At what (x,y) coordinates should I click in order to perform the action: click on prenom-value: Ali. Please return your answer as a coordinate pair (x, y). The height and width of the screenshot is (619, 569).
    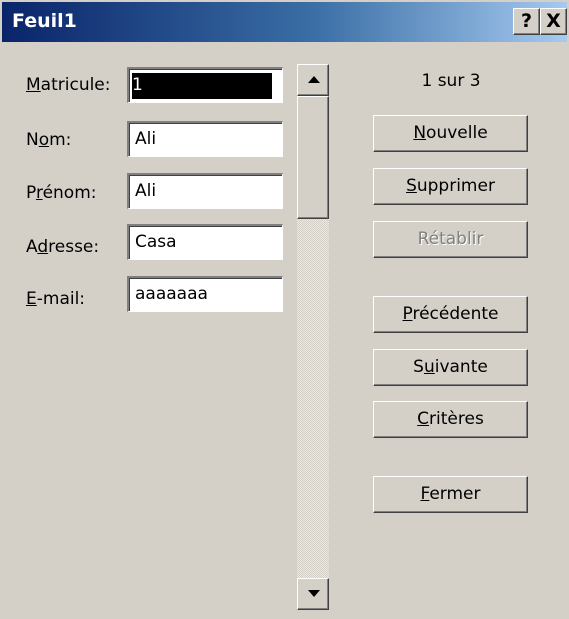
    Looking at the image, I should click on (146, 191).